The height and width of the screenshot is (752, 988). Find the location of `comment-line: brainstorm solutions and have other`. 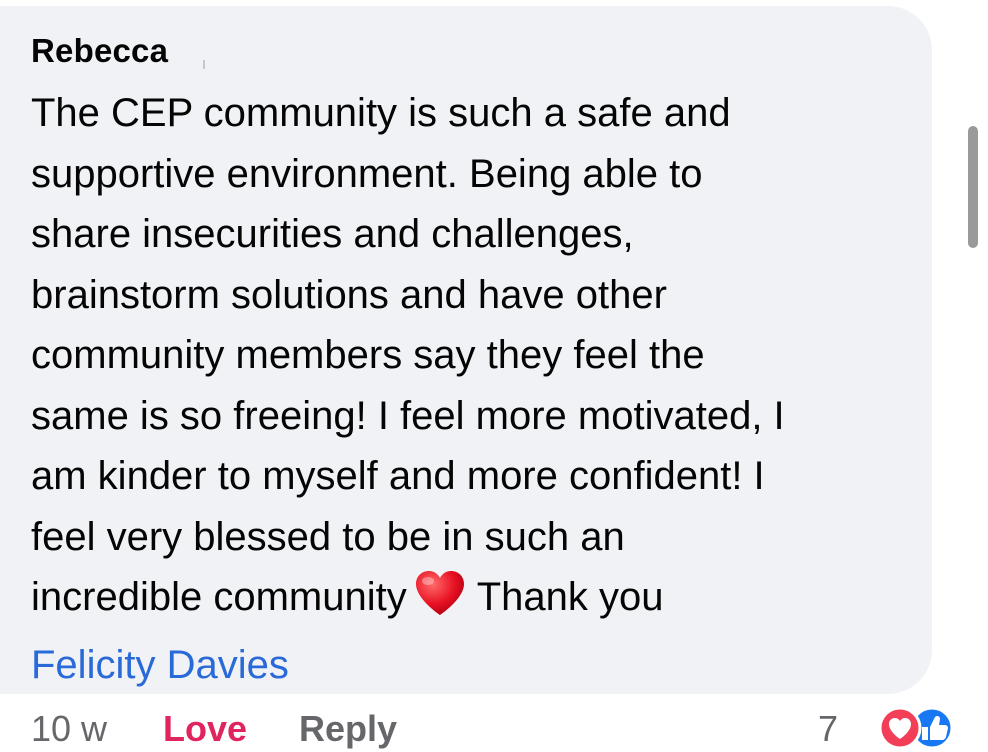

comment-line: brainstorm solutions and have other is located at coordinates (349, 294).